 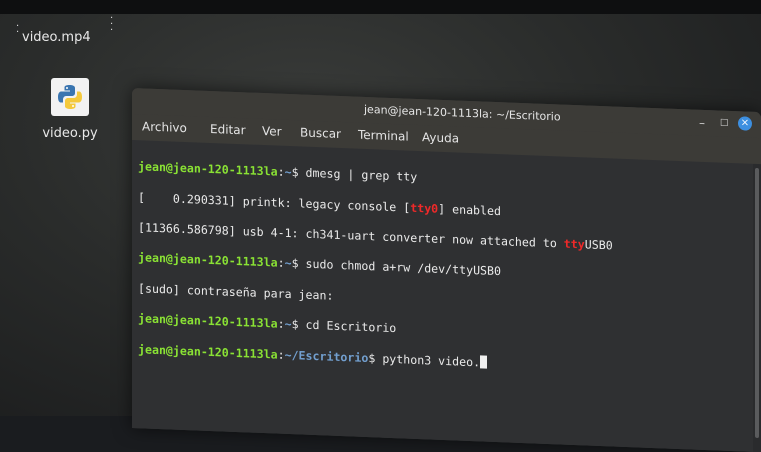 I want to click on command-text: cd Escritorio, so click(x=351, y=326).